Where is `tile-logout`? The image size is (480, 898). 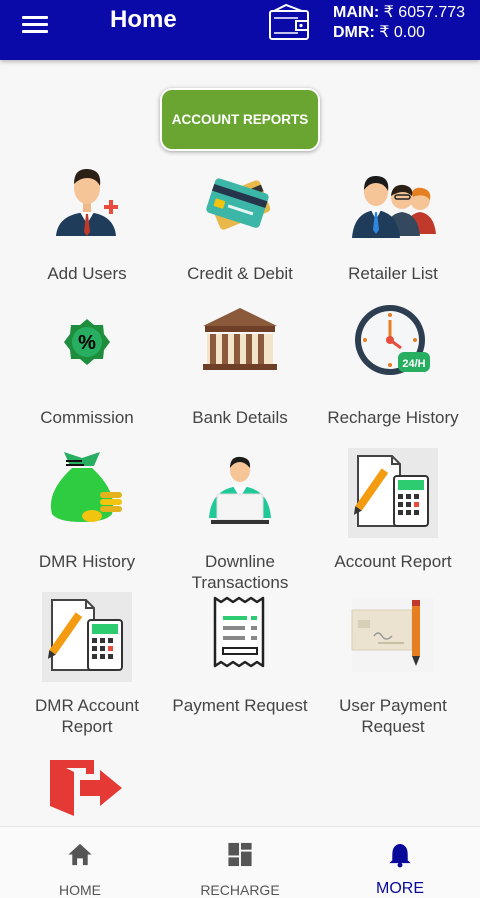 tile-logout is located at coordinates (87, 787).